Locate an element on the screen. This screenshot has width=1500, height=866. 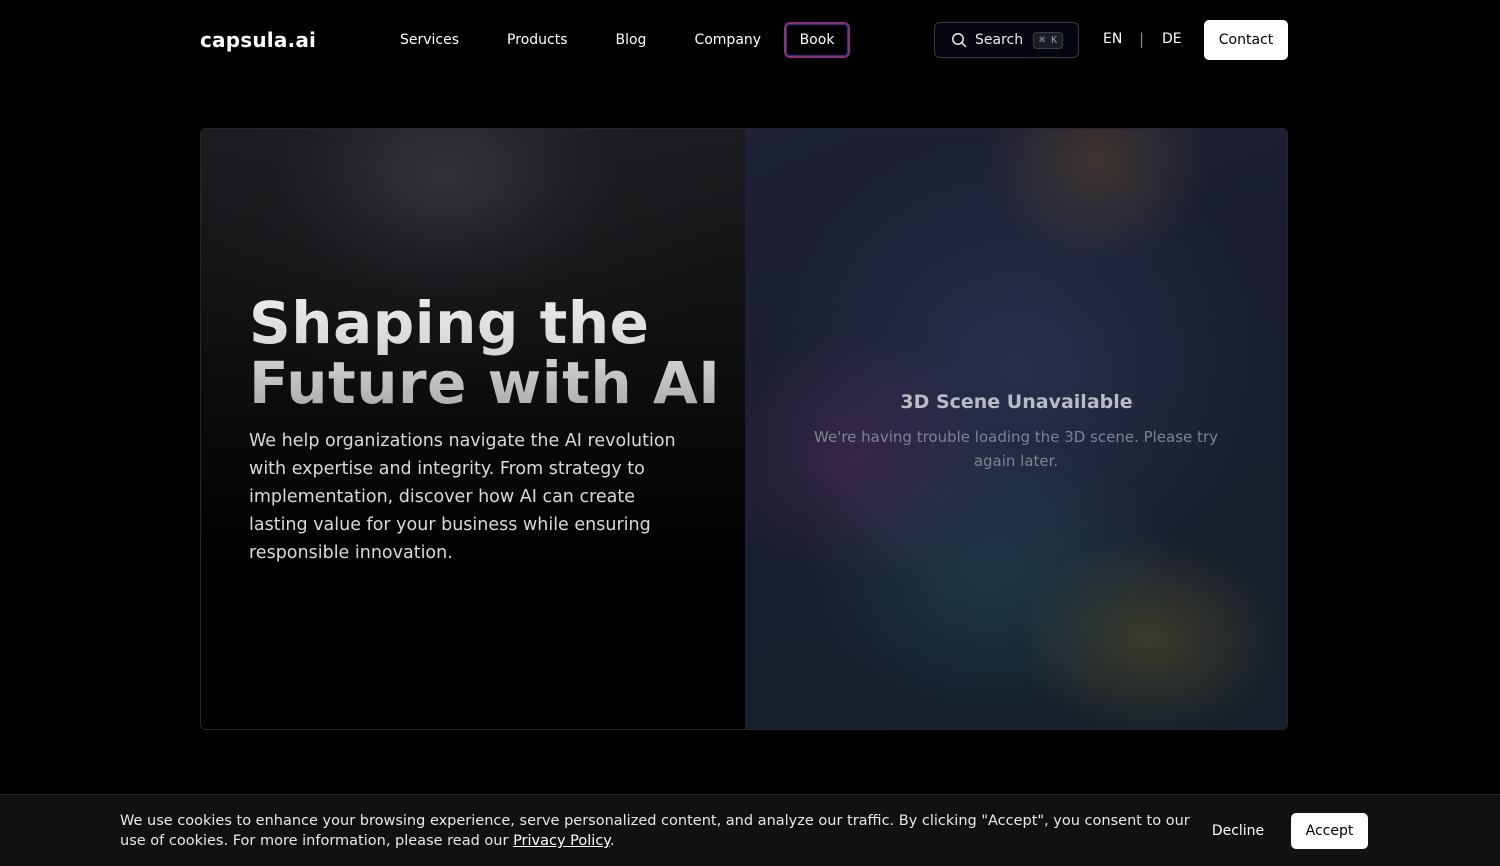
nav-links: Services Products Blog Company is located at coordinates (604, 40).